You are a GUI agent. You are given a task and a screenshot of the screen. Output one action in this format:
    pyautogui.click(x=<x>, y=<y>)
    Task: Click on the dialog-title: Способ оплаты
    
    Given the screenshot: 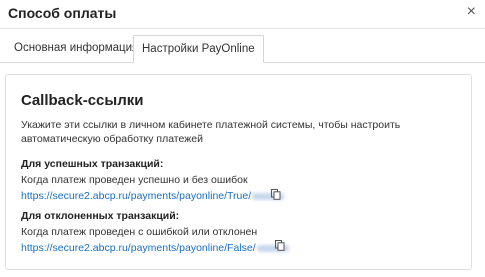 What is the action you would take?
    pyautogui.click(x=62, y=13)
    